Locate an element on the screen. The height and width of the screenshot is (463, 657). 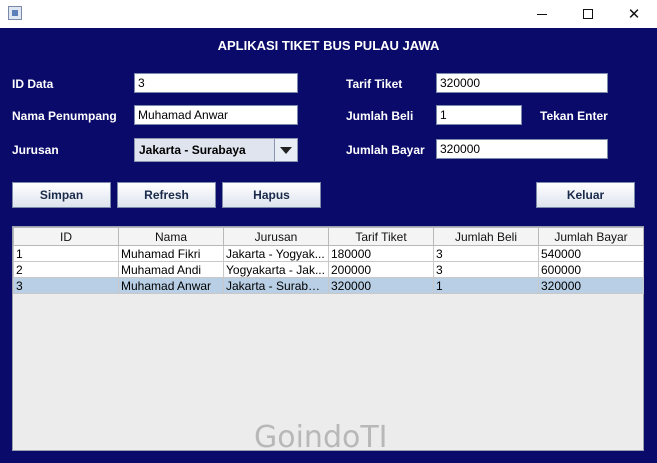
title-bar: ✕ is located at coordinates (328, 14).